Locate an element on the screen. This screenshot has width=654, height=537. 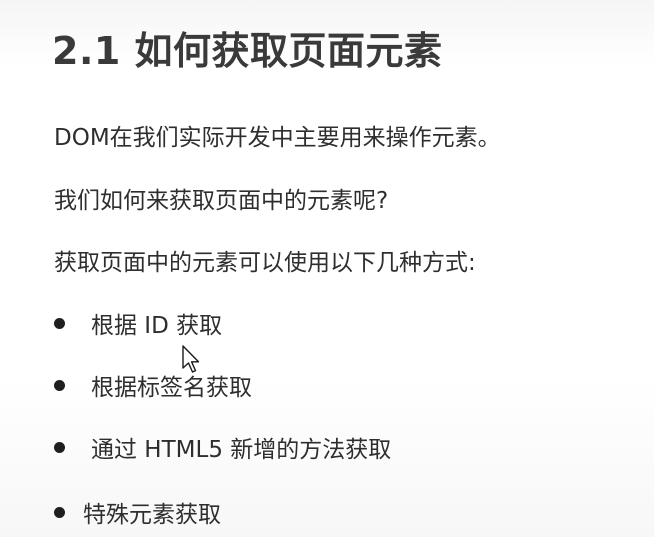
list-item-by-id: 根据 ID 获取 is located at coordinates (138, 323).